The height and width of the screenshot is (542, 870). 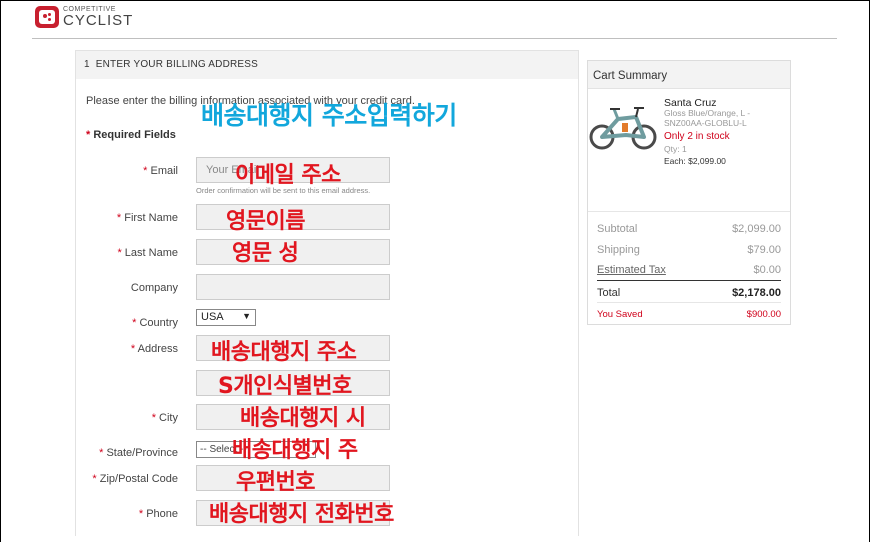 What do you see at coordinates (246, 316) in the screenshot?
I see `dropdown-arrow-icon: ▼` at bounding box center [246, 316].